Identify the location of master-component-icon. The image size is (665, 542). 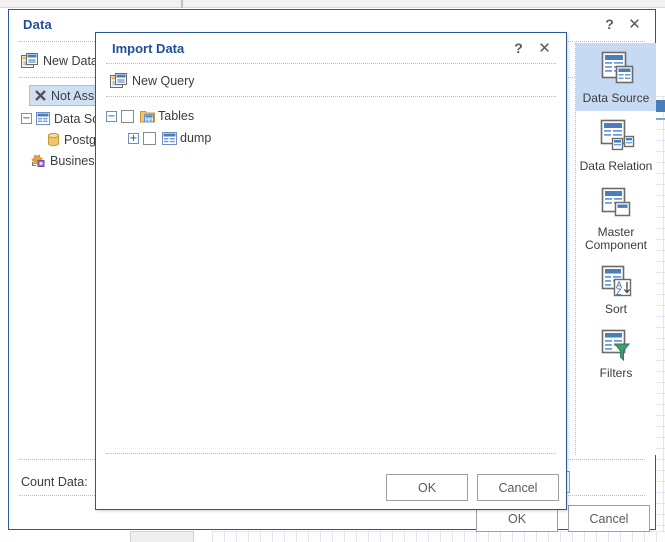
(616, 204).